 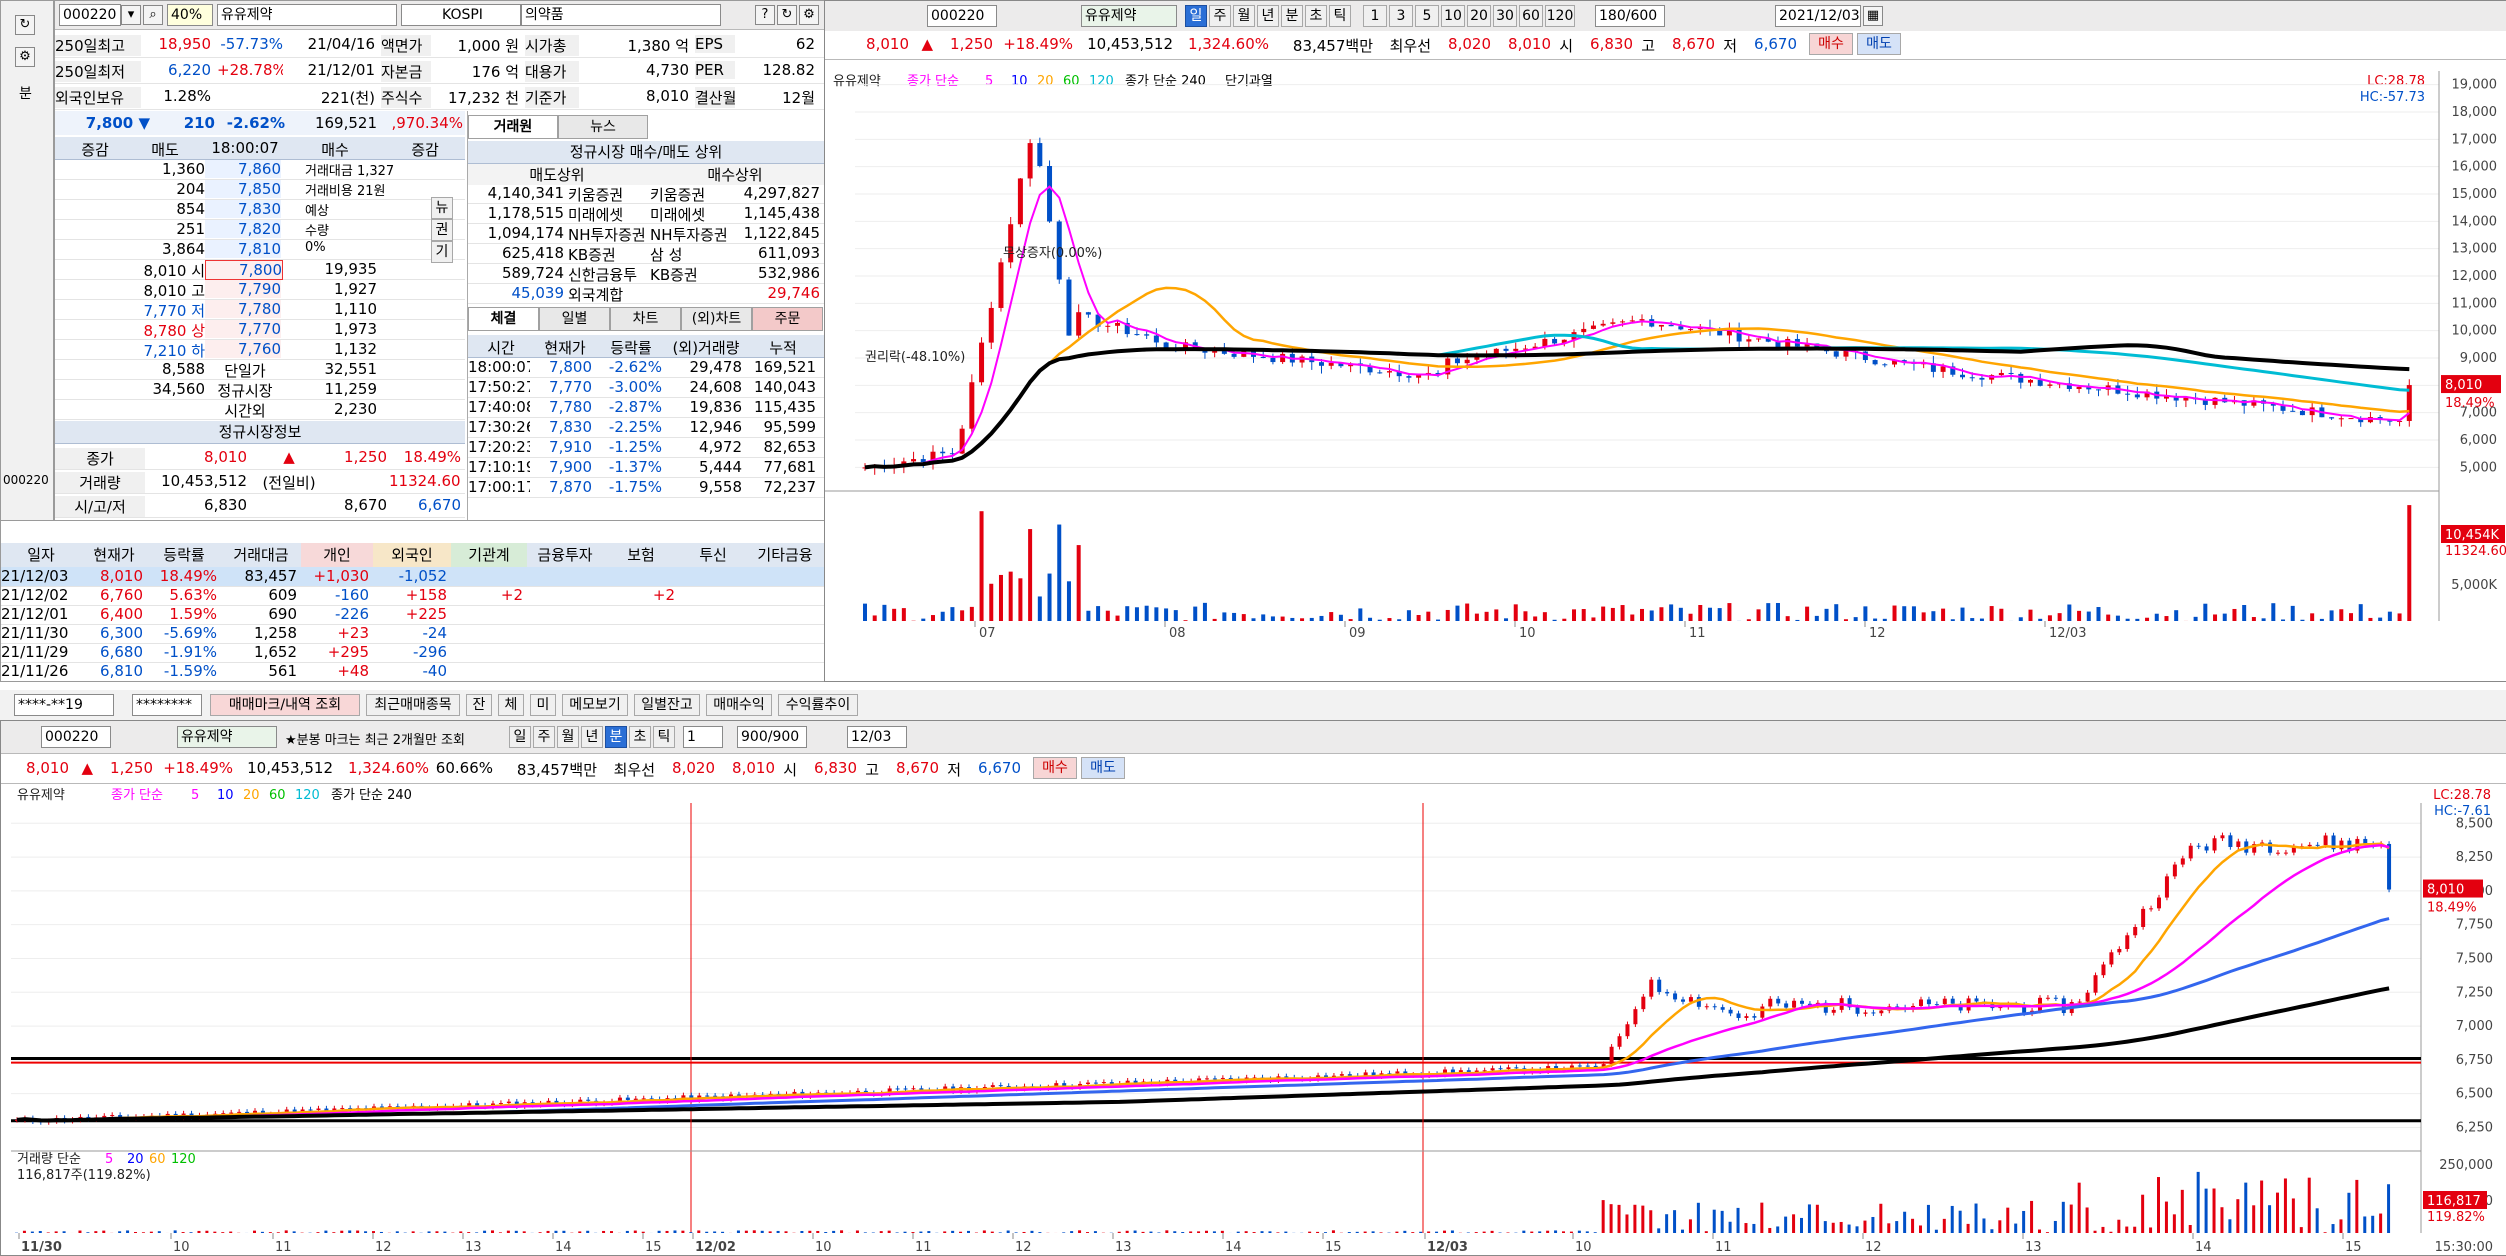 What do you see at coordinates (592, 737) in the screenshot?
I see `minute-period-button: 년` at bounding box center [592, 737].